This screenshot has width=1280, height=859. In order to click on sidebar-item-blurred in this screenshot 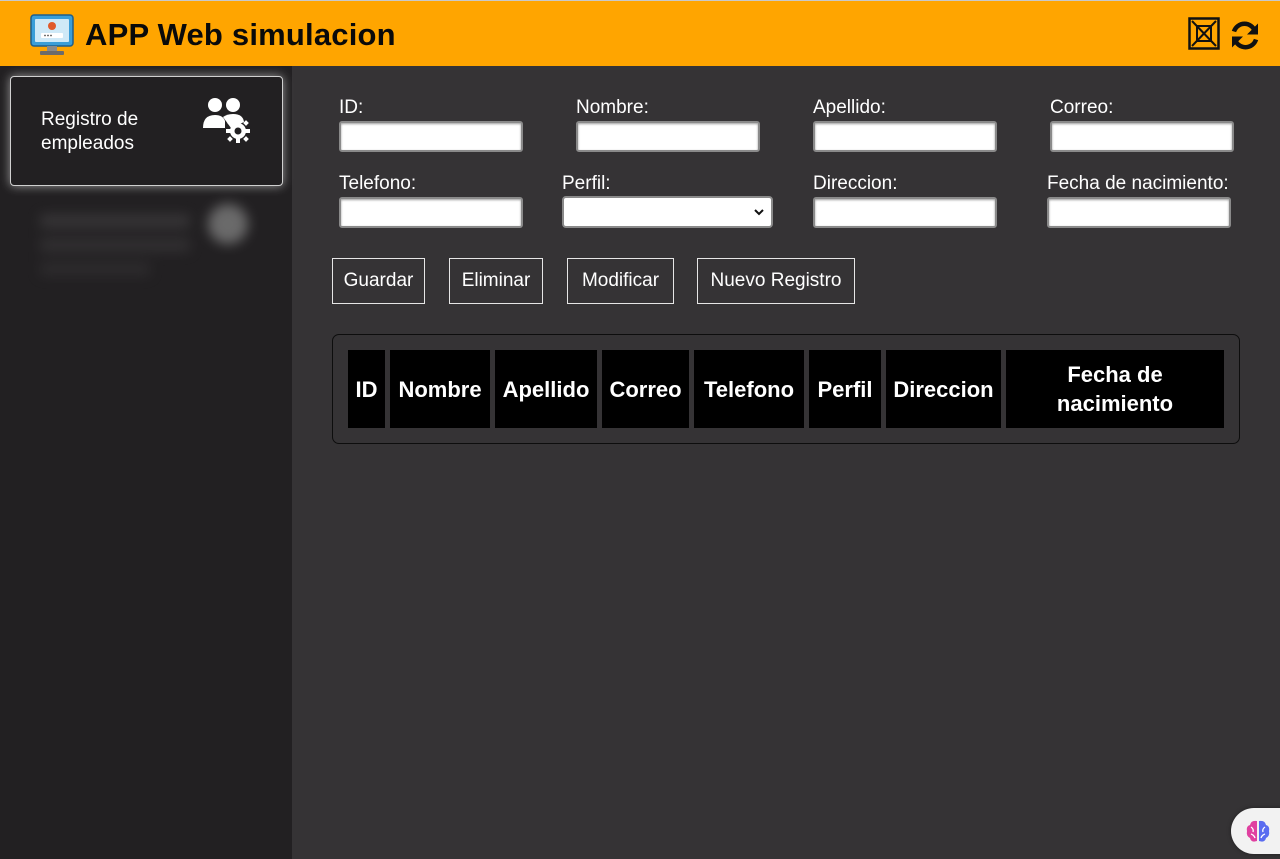, I will do `click(145, 249)`.